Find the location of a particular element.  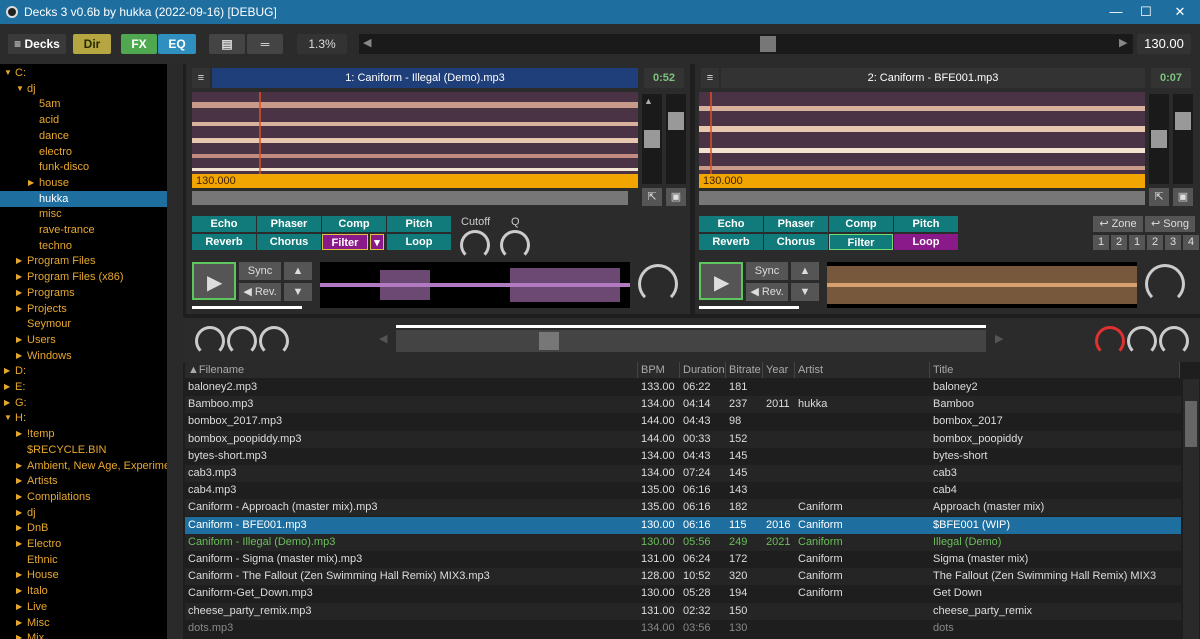

deck-1-play-button: ▶ is located at coordinates (214, 281).